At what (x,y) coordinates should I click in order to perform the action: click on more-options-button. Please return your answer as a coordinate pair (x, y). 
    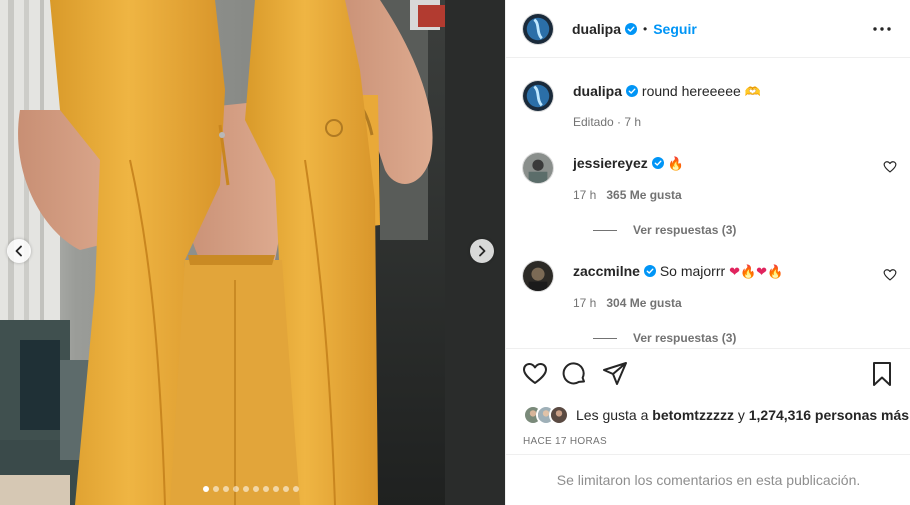
    Looking at the image, I should click on (882, 29).